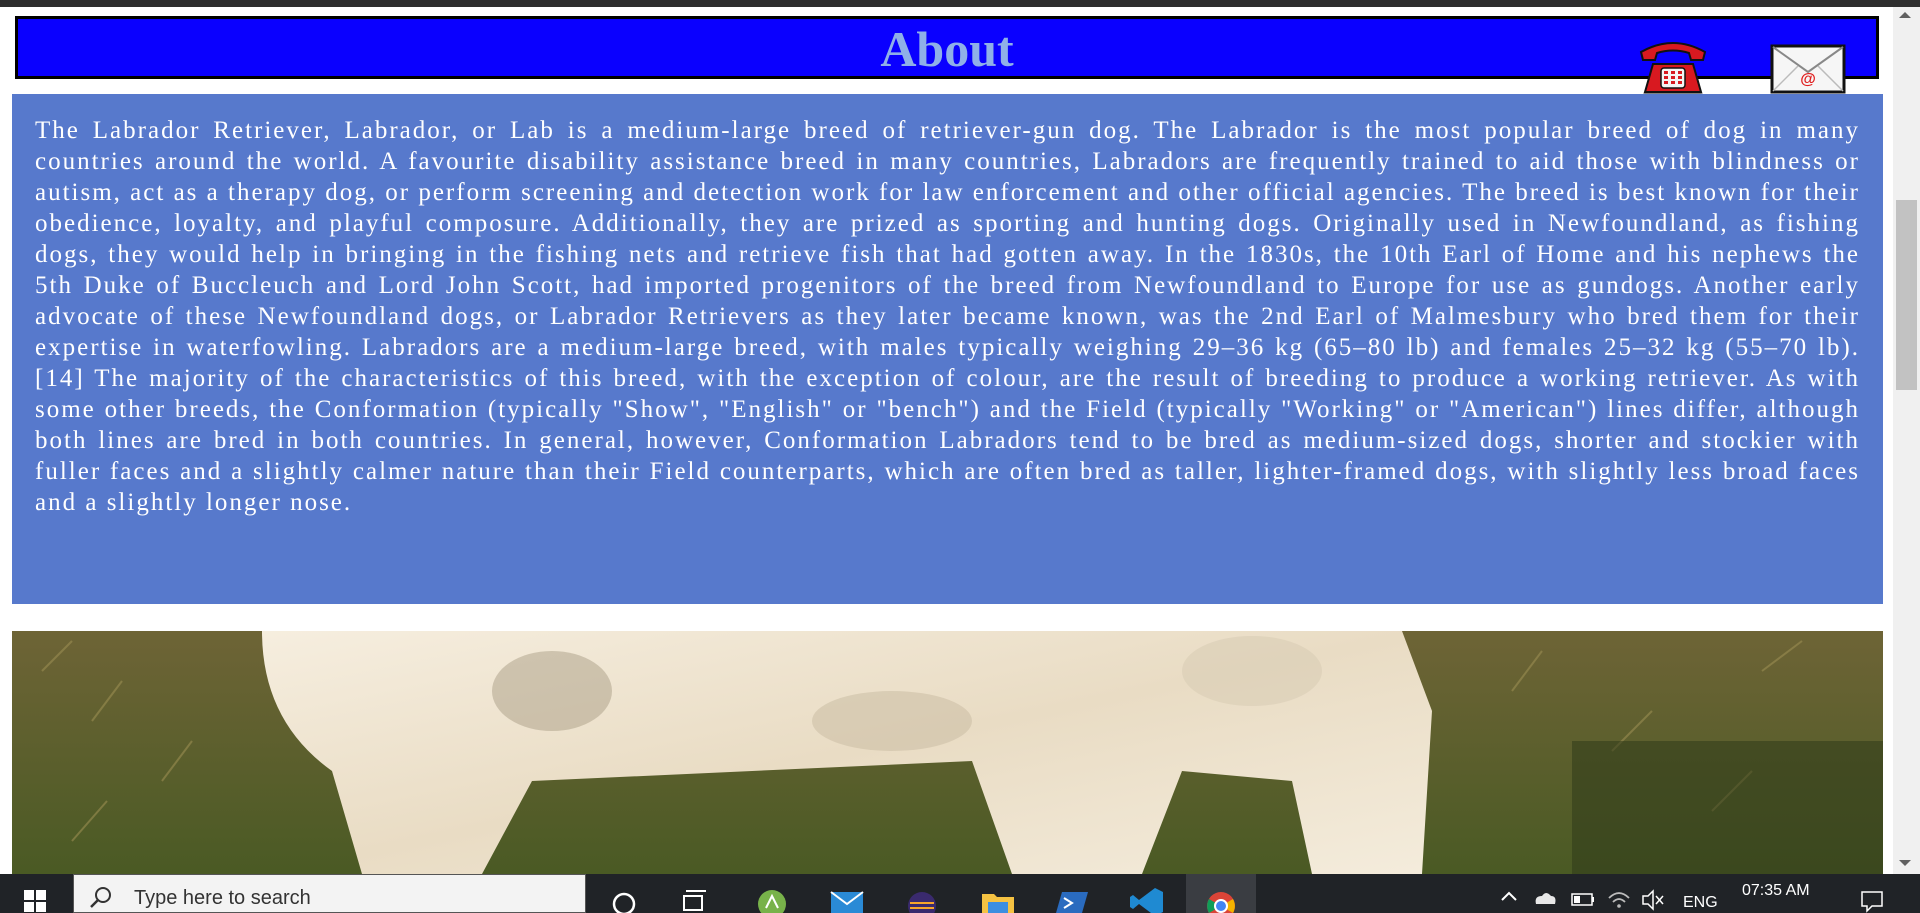  Describe the element at coordinates (696, 893) in the screenshot. I see `task-view-icon` at that location.